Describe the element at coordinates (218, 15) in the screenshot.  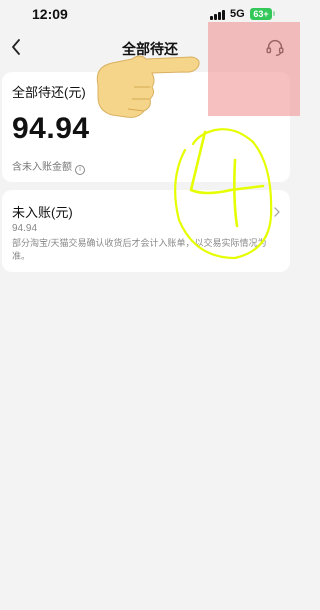
I see `signal-icon` at that location.